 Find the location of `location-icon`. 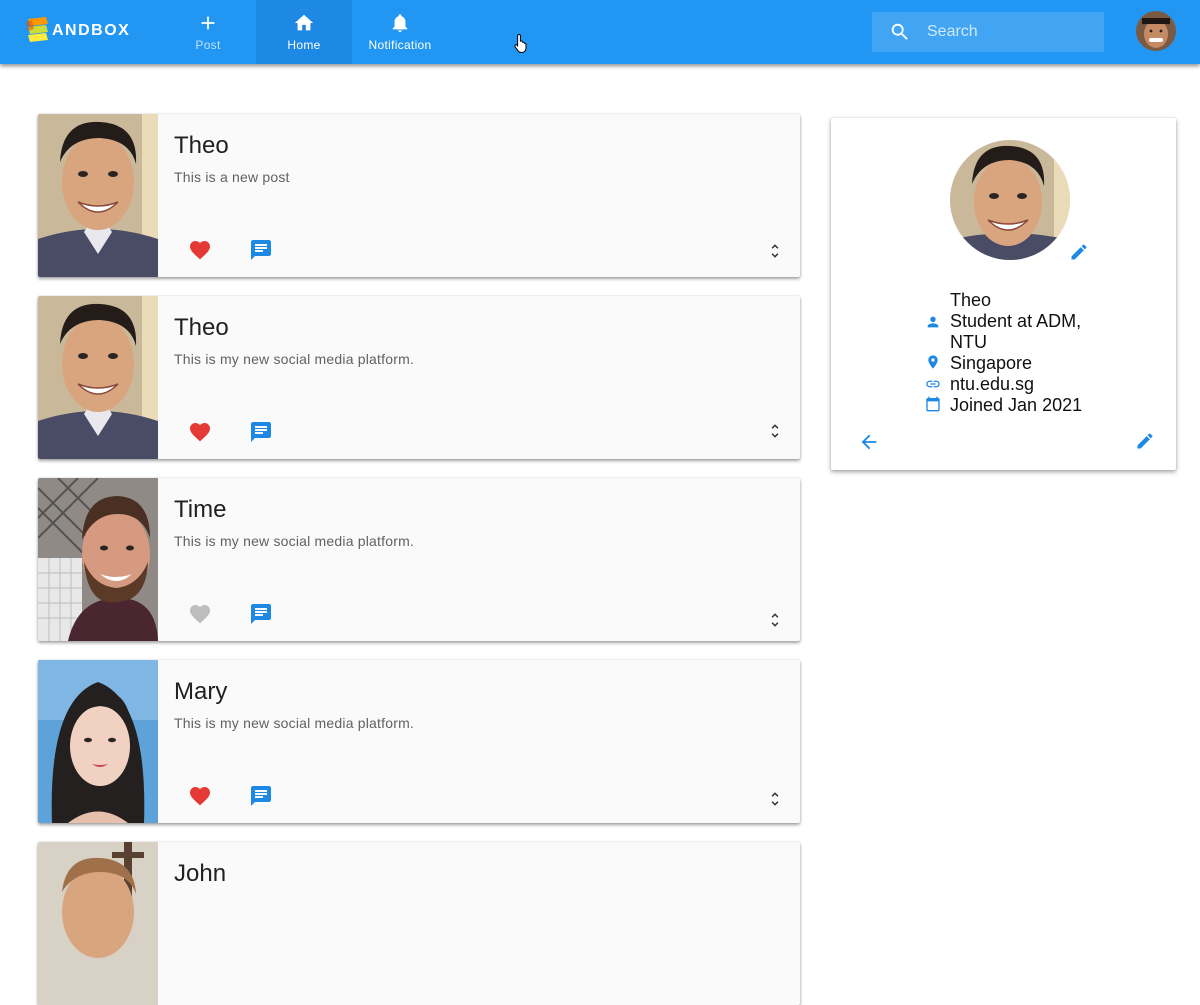

location-icon is located at coordinates (933, 362).